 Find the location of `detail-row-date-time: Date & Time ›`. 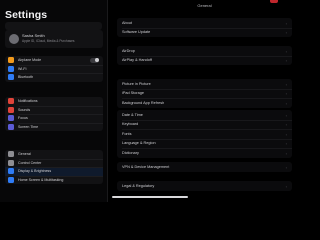

detail-row-date-time: Date & Time › is located at coordinates (204, 115).